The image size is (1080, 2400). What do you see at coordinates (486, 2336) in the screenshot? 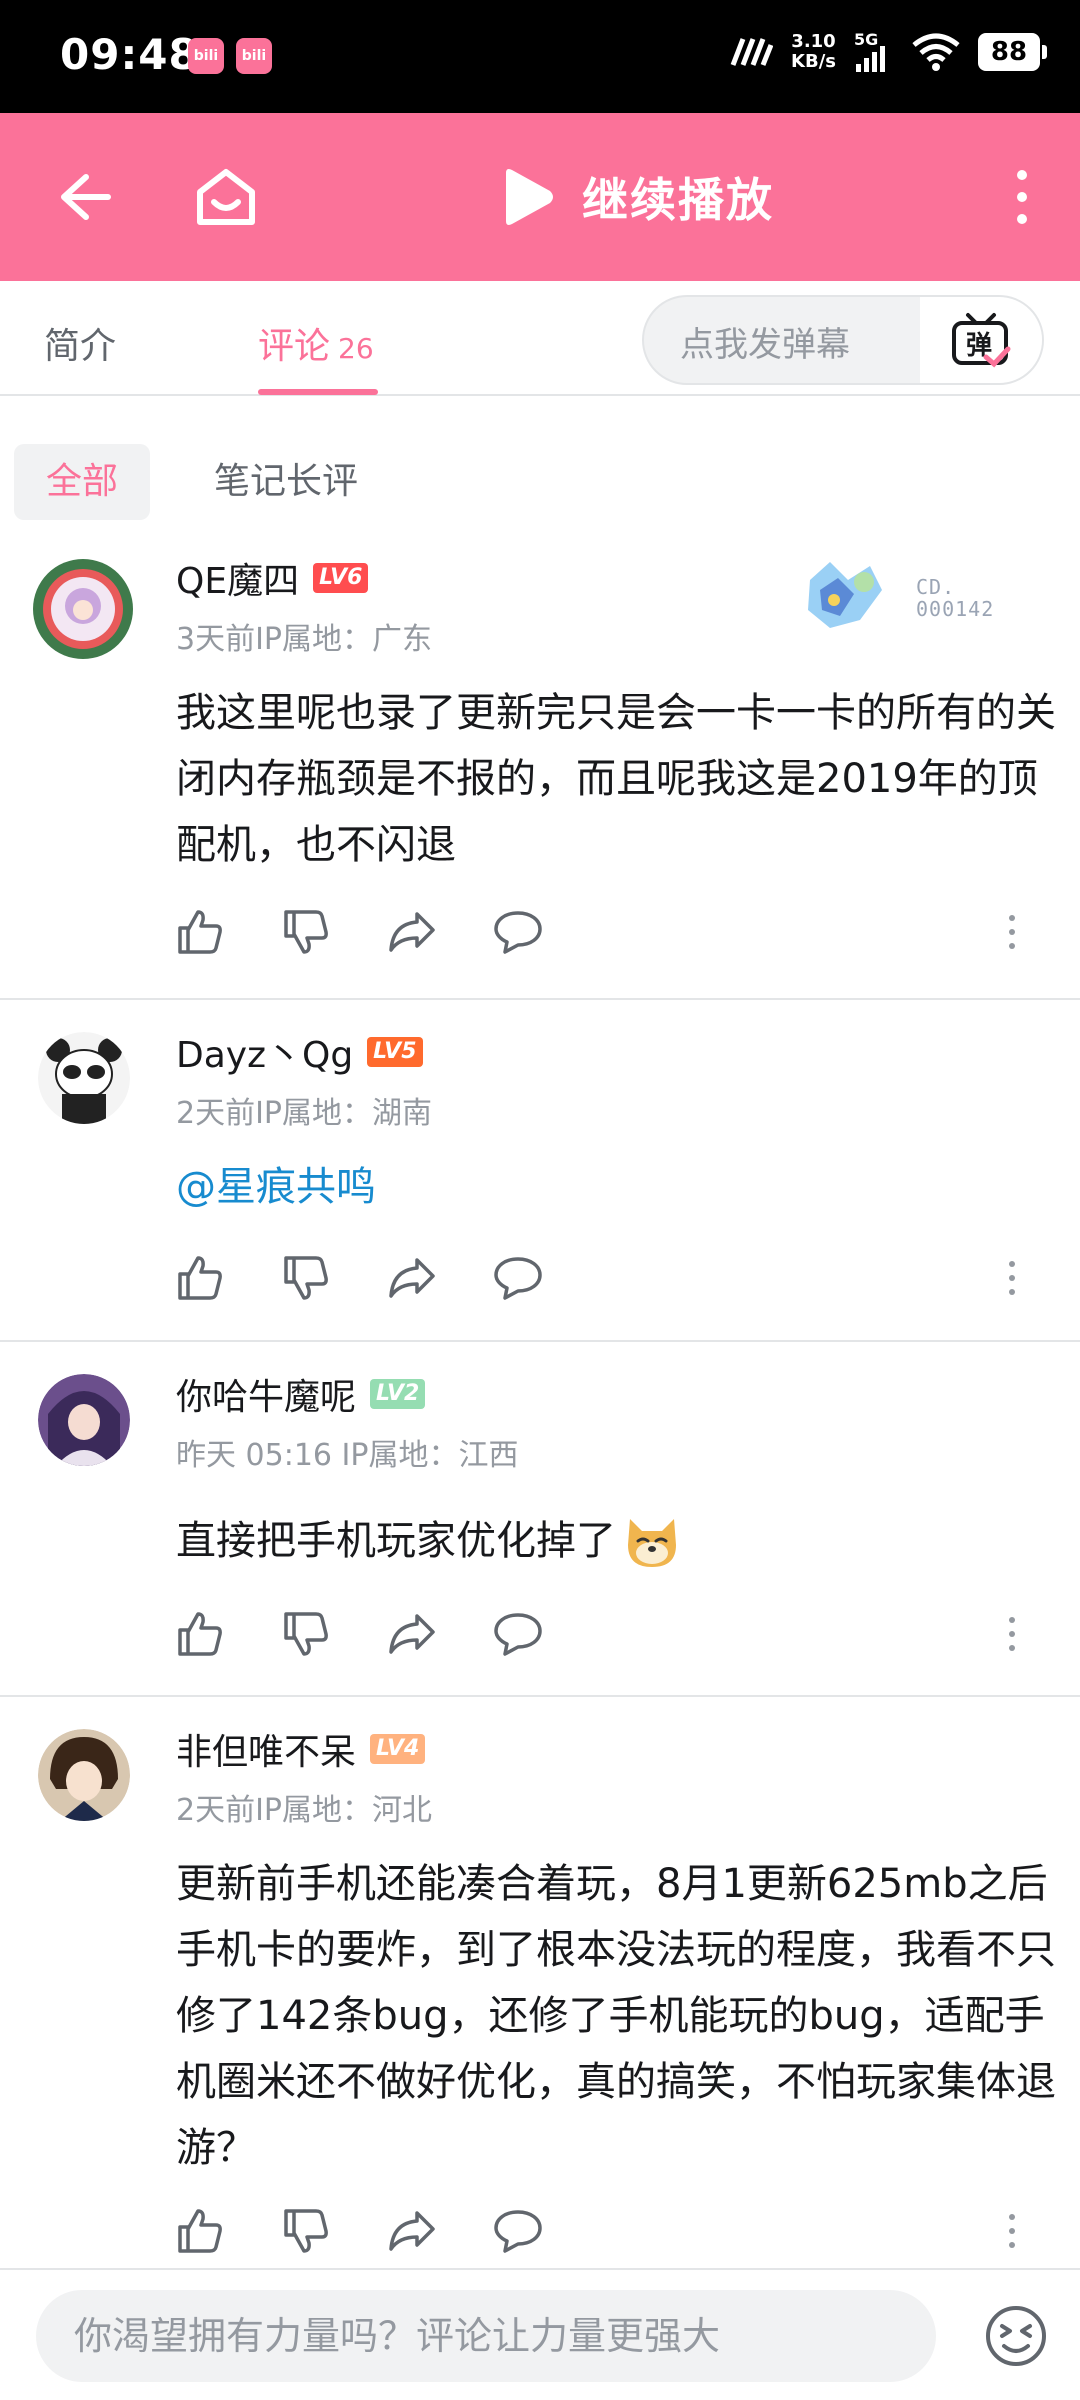
I see `comment-input: 你渴望拥有力量吗？评论让力量更强大` at bounding box center [486, 2336].